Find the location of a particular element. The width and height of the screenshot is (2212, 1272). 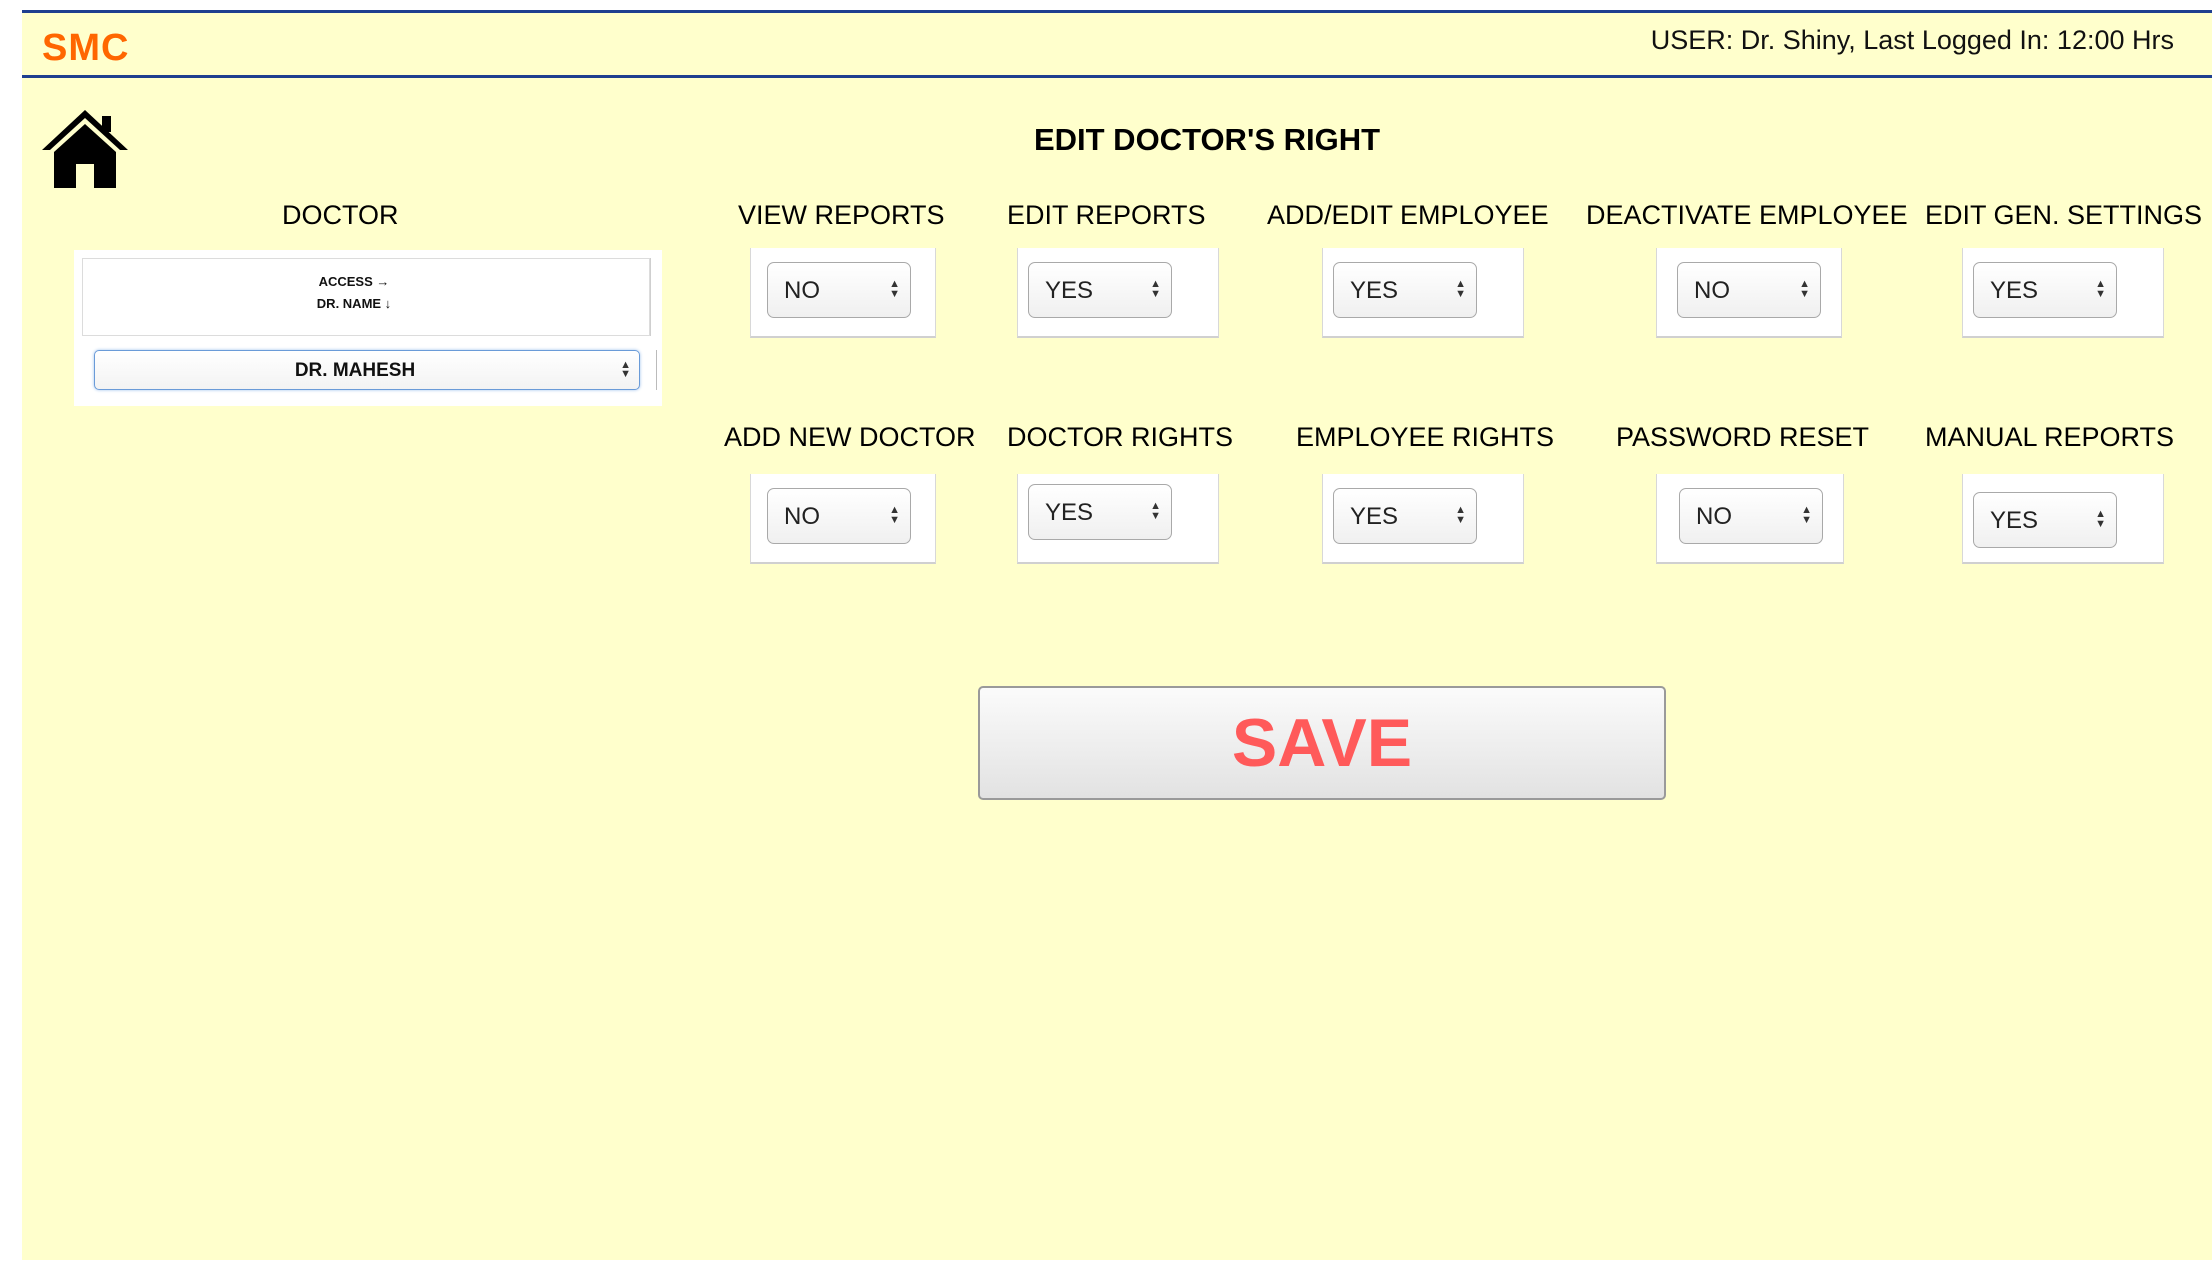

cell-employee-rights: YES ▲ ▼ is located at coordinates (1423, 519).